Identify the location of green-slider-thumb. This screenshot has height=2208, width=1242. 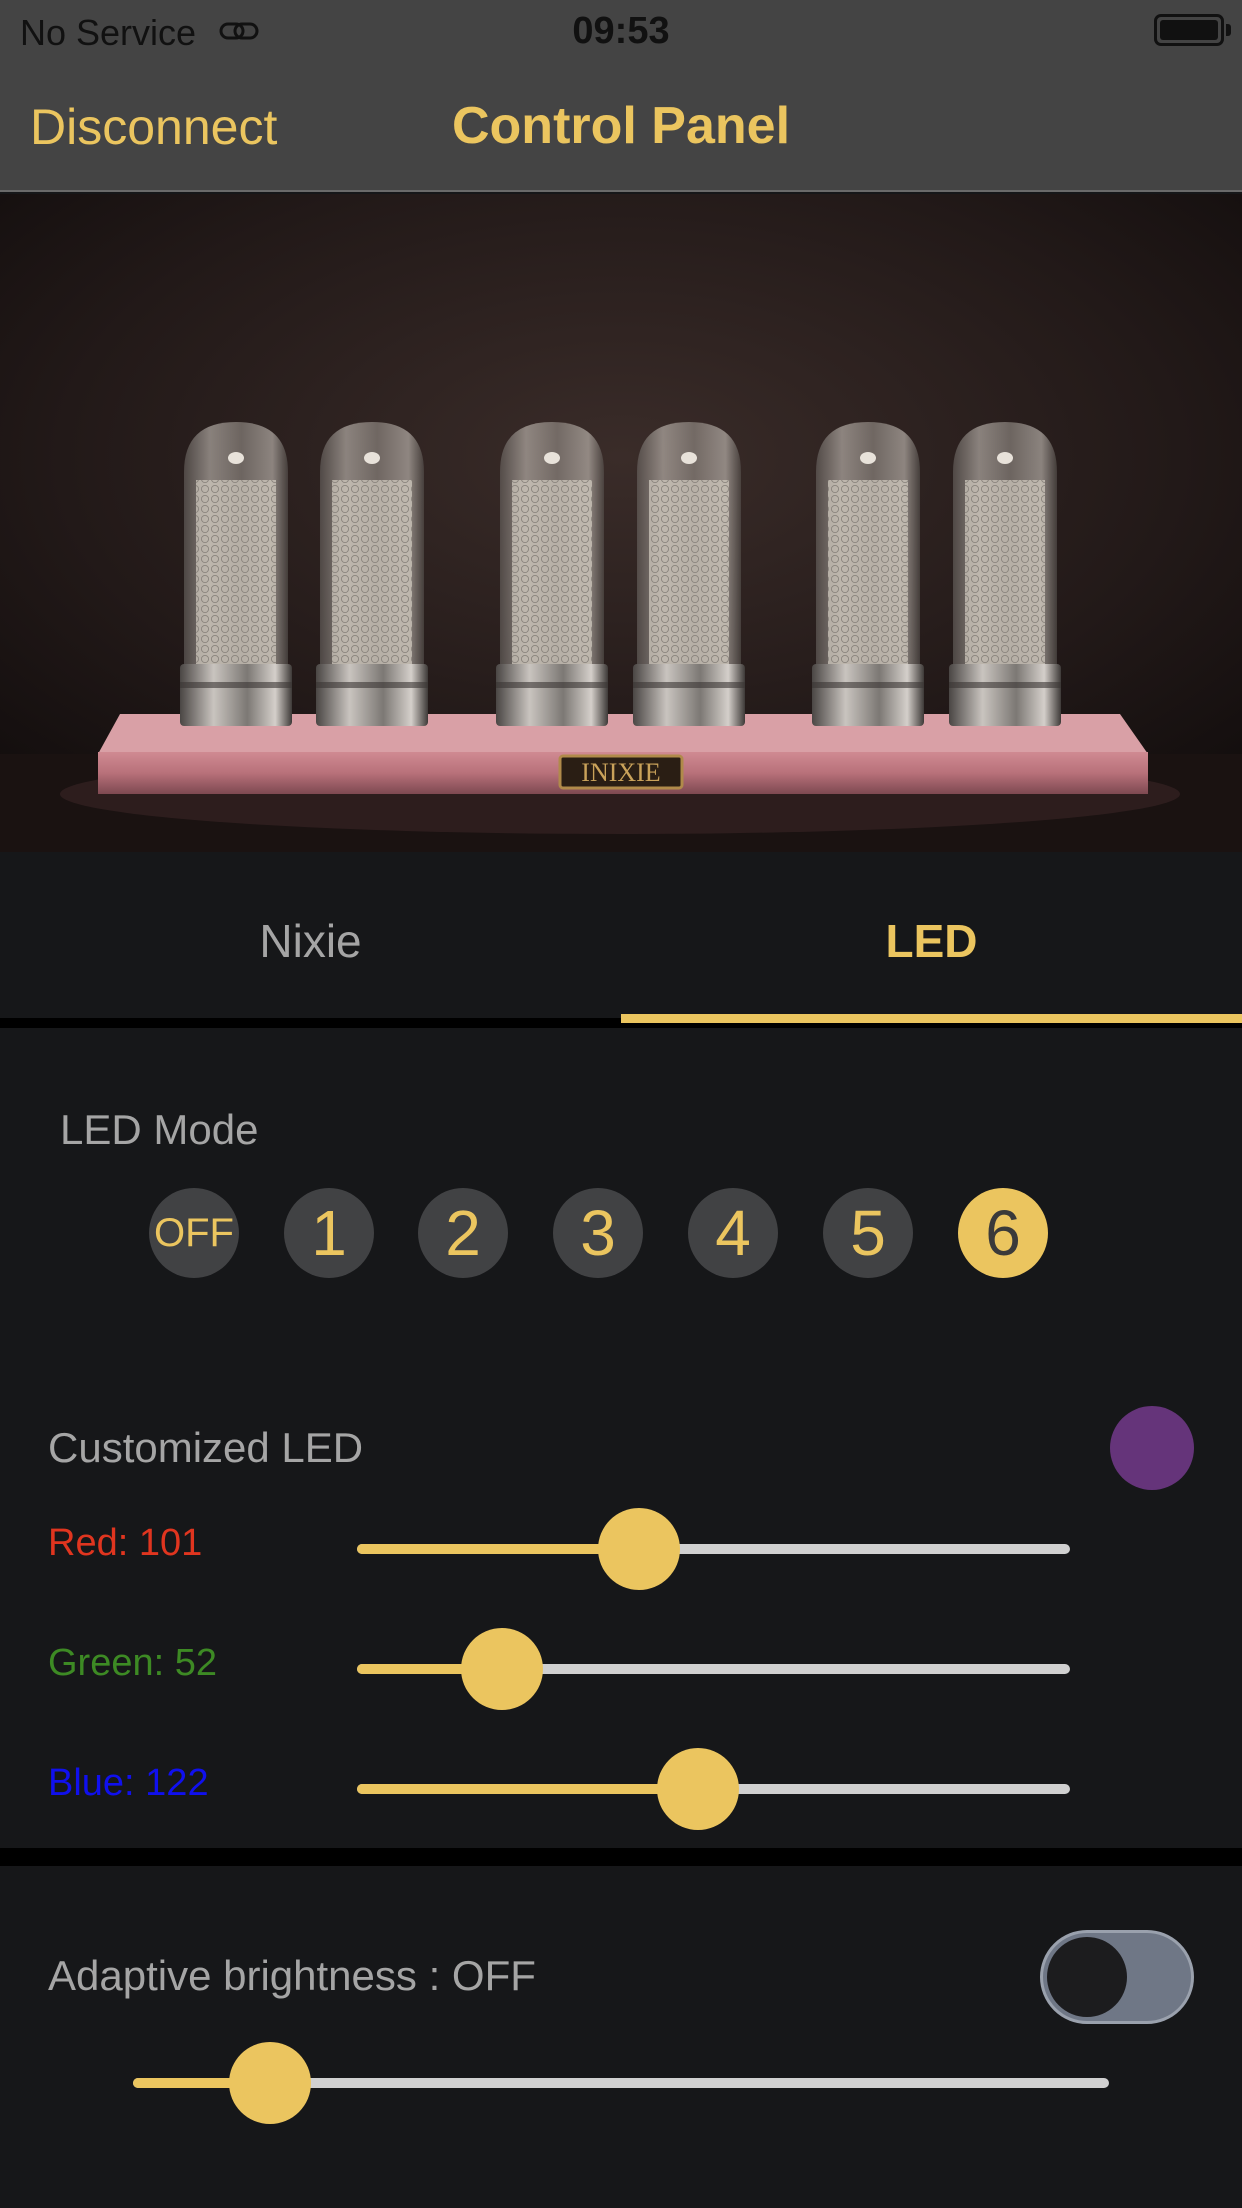
(502, 1669).